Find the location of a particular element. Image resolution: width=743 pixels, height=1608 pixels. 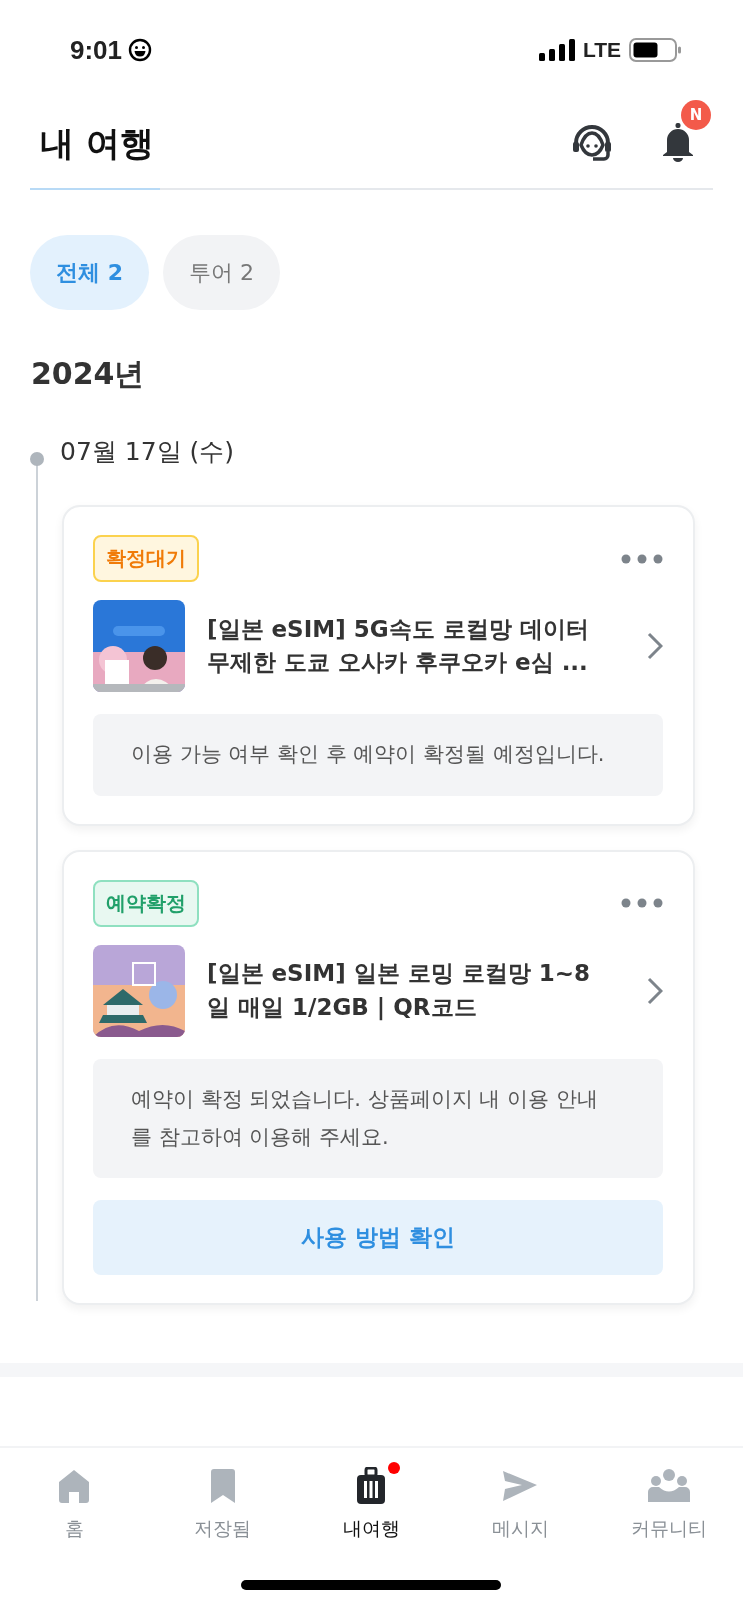

bookmark-icon is located at coordinates (222, 1486).